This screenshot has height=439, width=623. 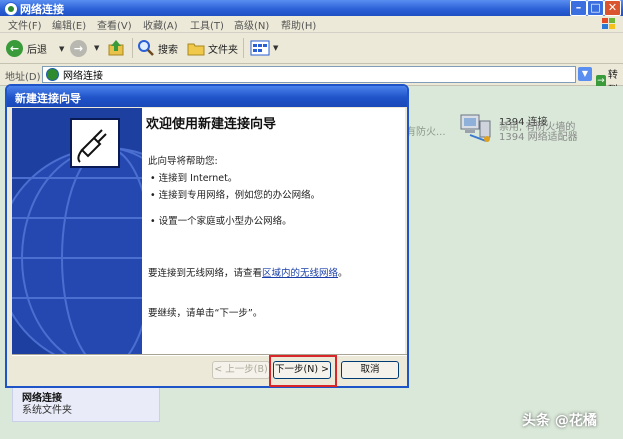 I want to click on wizard-heading: 欢迎使用新建连接向导, so click(x=211, y=124).